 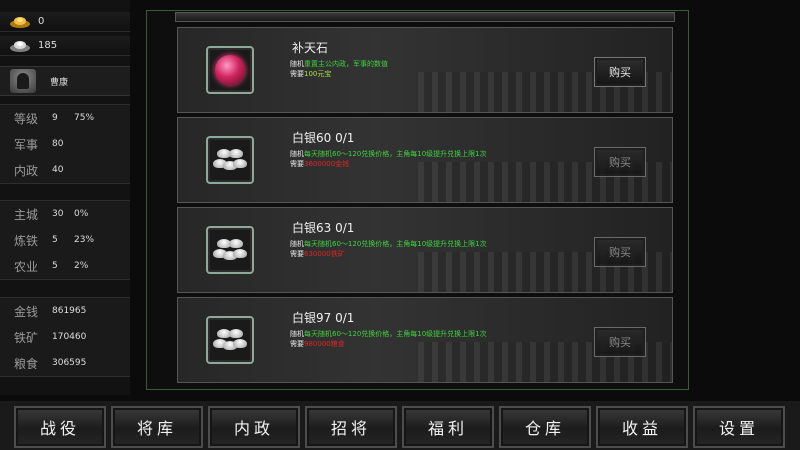 What do you see at coordinates (545, 427) in the screenshot?
I see `nav-warehouse-button: 仓库` at bounding box center [545, 427].